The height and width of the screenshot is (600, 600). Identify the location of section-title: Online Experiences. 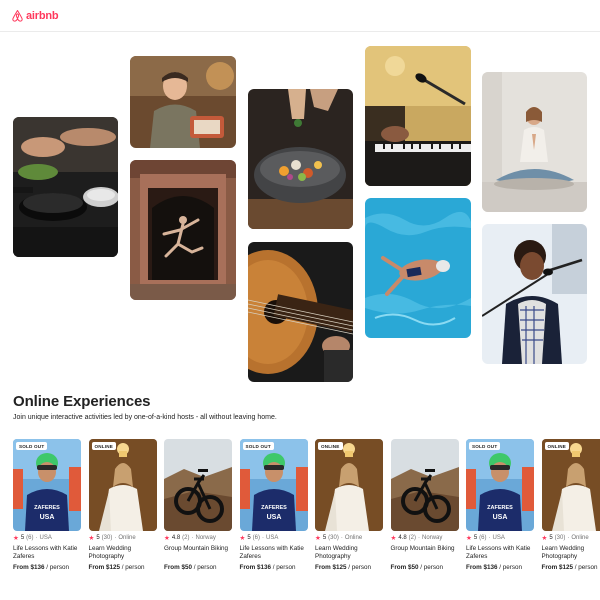
(82, 401).